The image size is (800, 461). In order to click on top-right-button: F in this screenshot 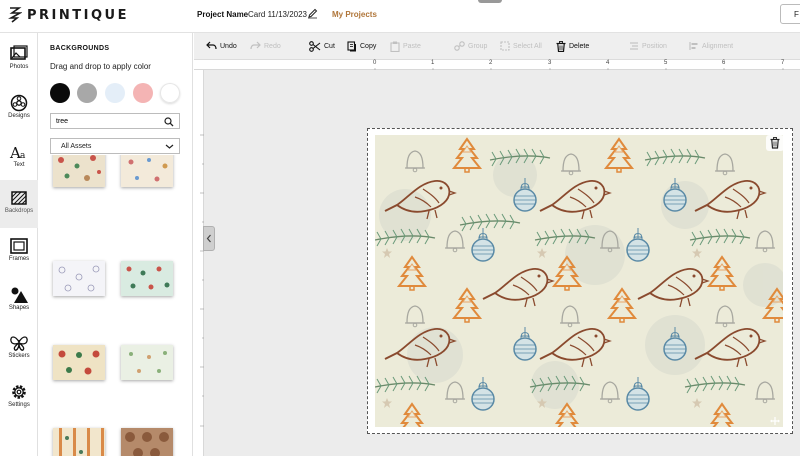, I will do `click(790, 14)`.